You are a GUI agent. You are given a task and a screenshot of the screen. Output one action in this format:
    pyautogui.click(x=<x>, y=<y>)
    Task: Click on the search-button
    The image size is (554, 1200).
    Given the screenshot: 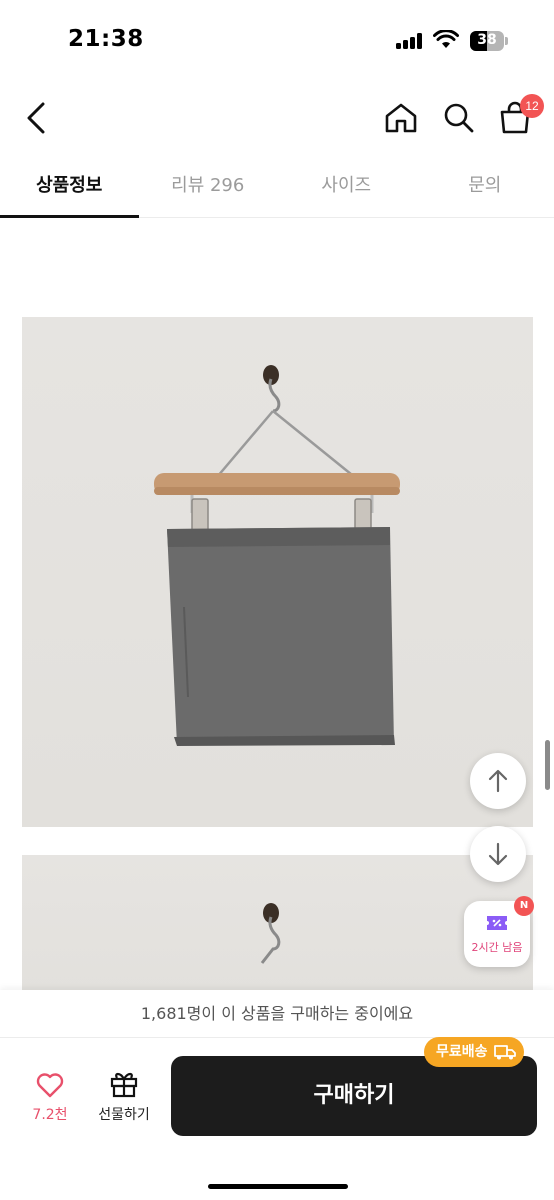 What is the action you would take?
    pyautogui.click(x=459, y=118)
    